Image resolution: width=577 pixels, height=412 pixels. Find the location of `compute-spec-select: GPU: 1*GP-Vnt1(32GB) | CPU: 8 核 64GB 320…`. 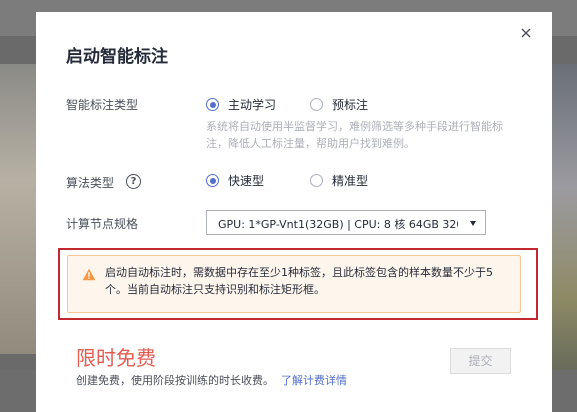

compute-spec-select: GPU: 1*GP-Vnt1(32GB) | CPU: 8 核 64GB 320… is located at coordinates (346, 222).